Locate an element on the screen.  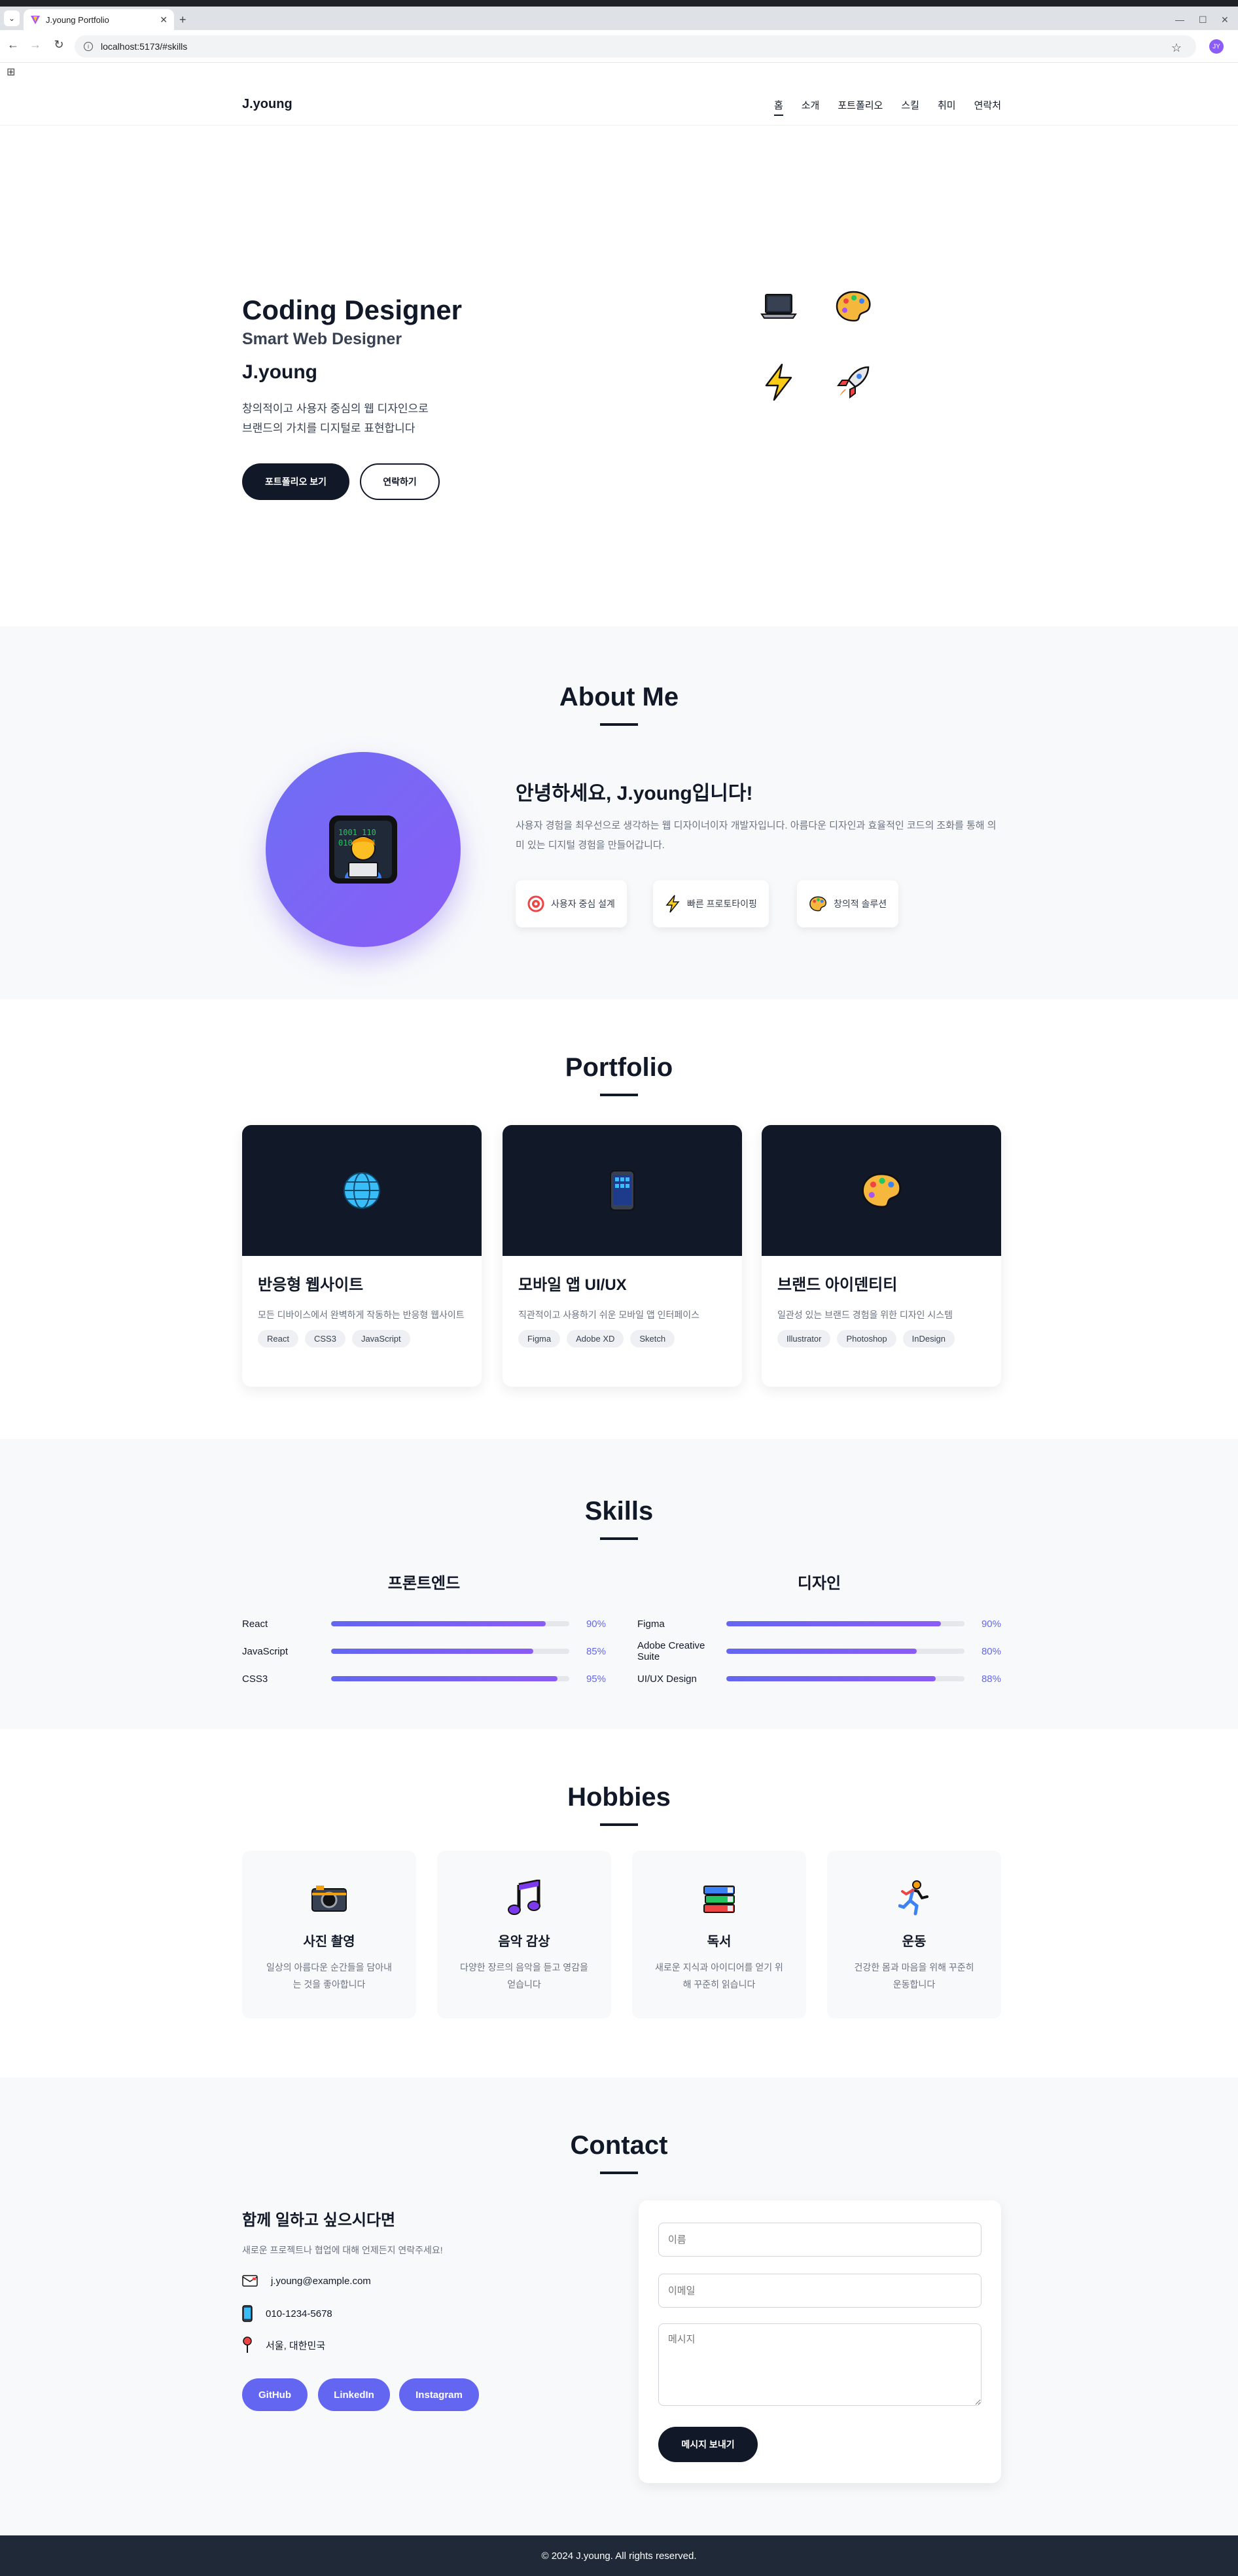
hobbies-title: Hobbies is located at coordinates (619, 1797).